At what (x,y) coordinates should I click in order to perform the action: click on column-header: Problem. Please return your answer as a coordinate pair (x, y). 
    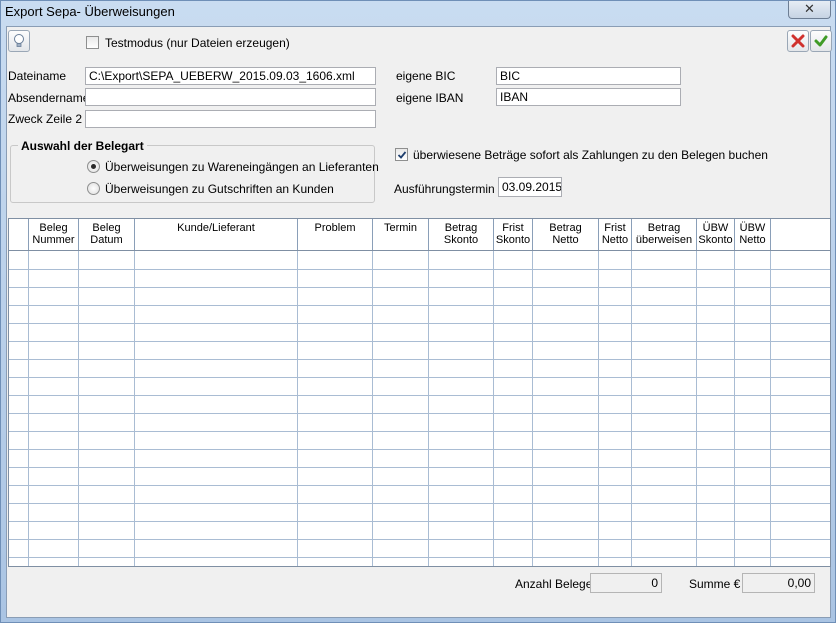
    Looking at the image, I should click on (335, 234).